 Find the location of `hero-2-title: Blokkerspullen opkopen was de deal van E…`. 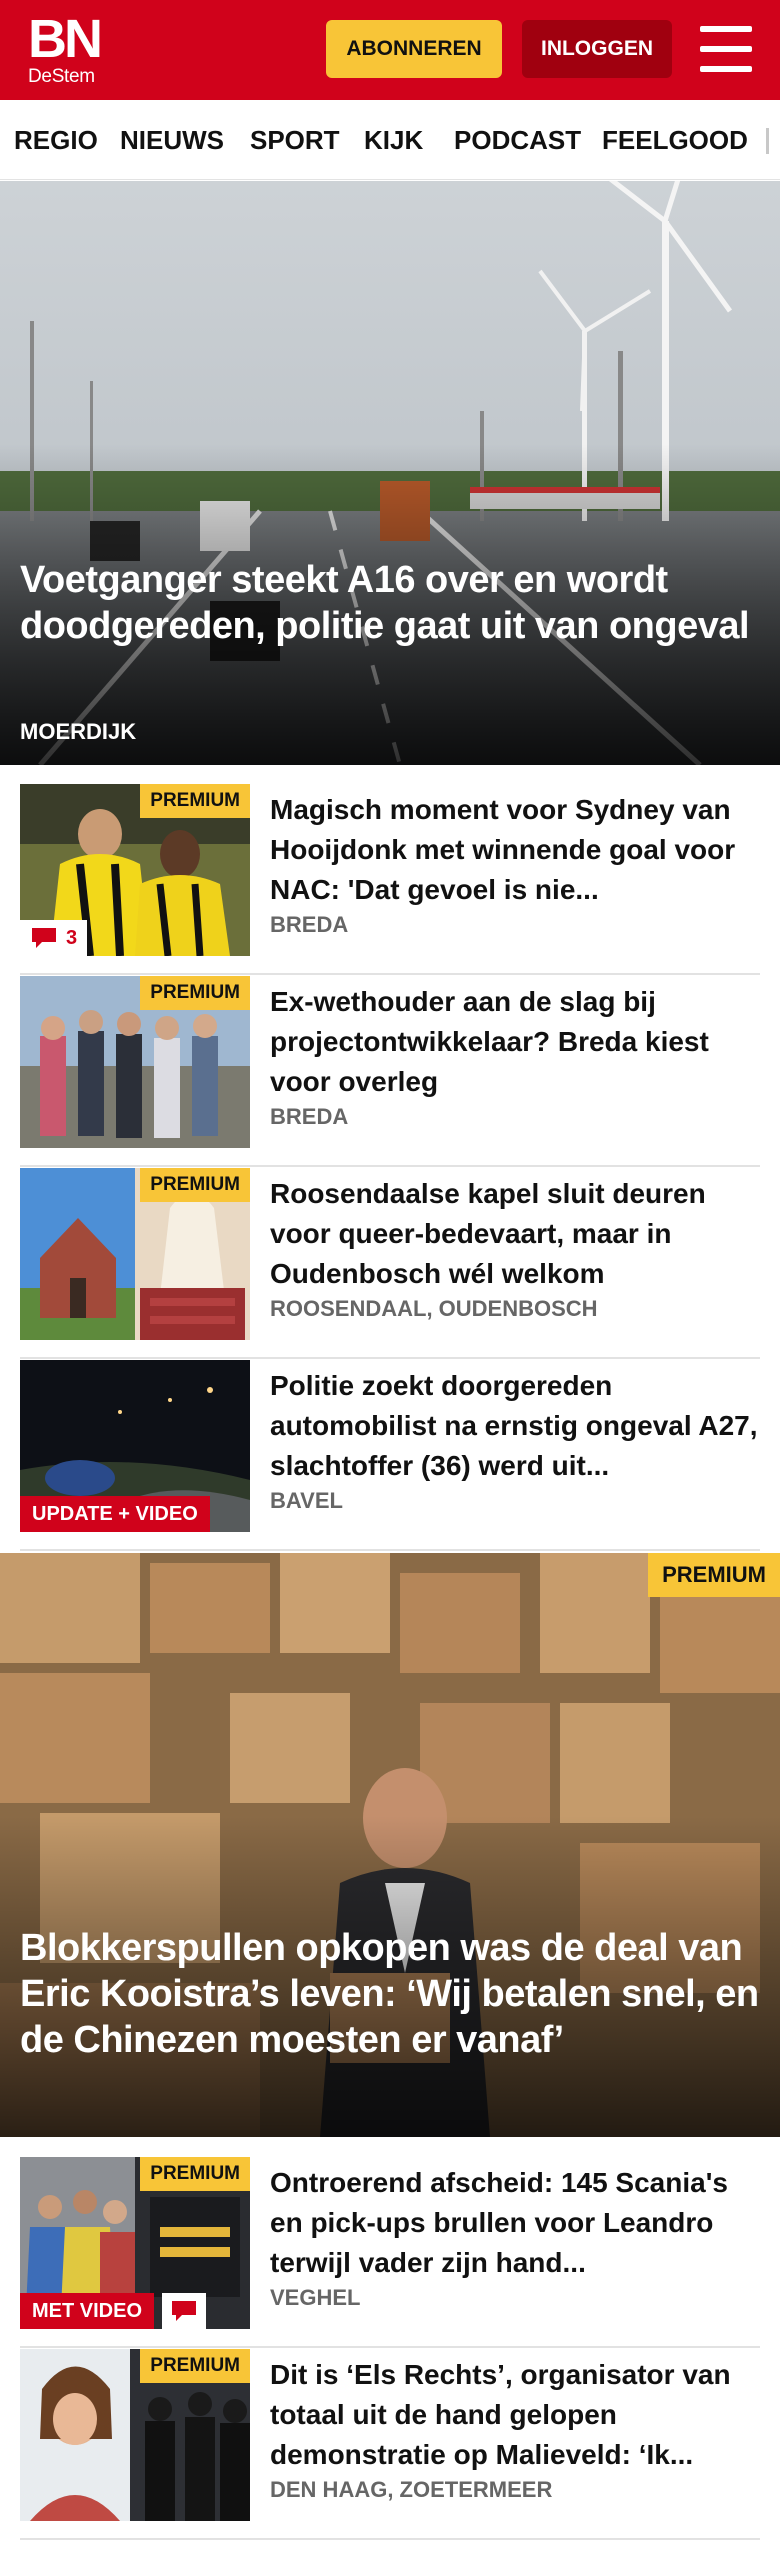

hero-2-title: Blokkerspullen opkopen was de deal van E… is located at coordinates (390, 1994).